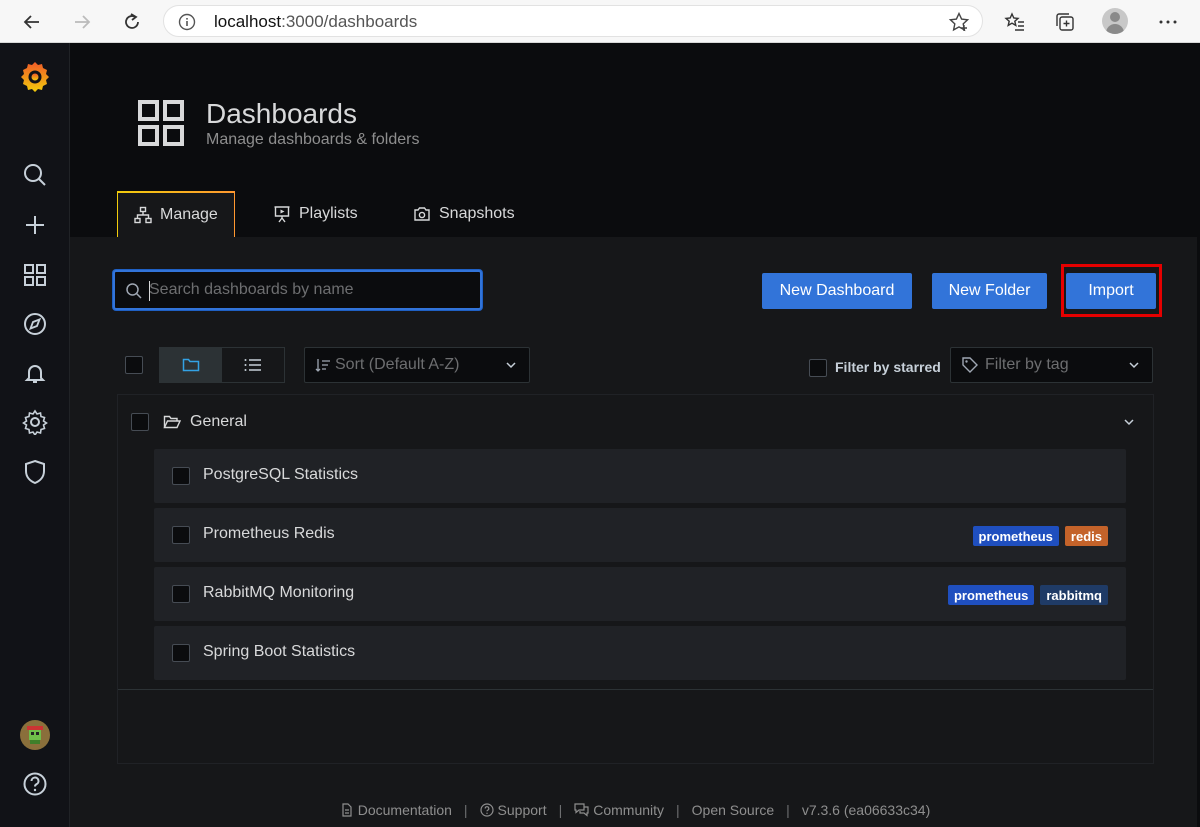 This screenshot has width=1200, height=827. I want to click on list-divider, so click(635, 689).